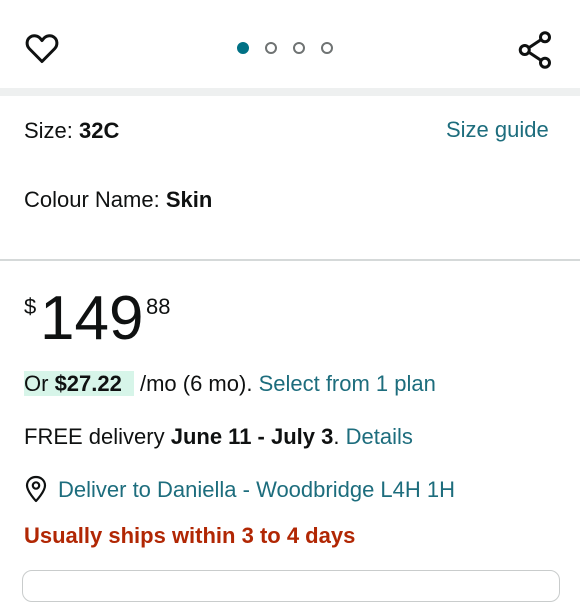 The height and width of the screenshot is (602, 580). What do you see at coordinates (285, 48) in the screenshot?
I see `image-carousel-indicator` at bounding box center [285, 48].